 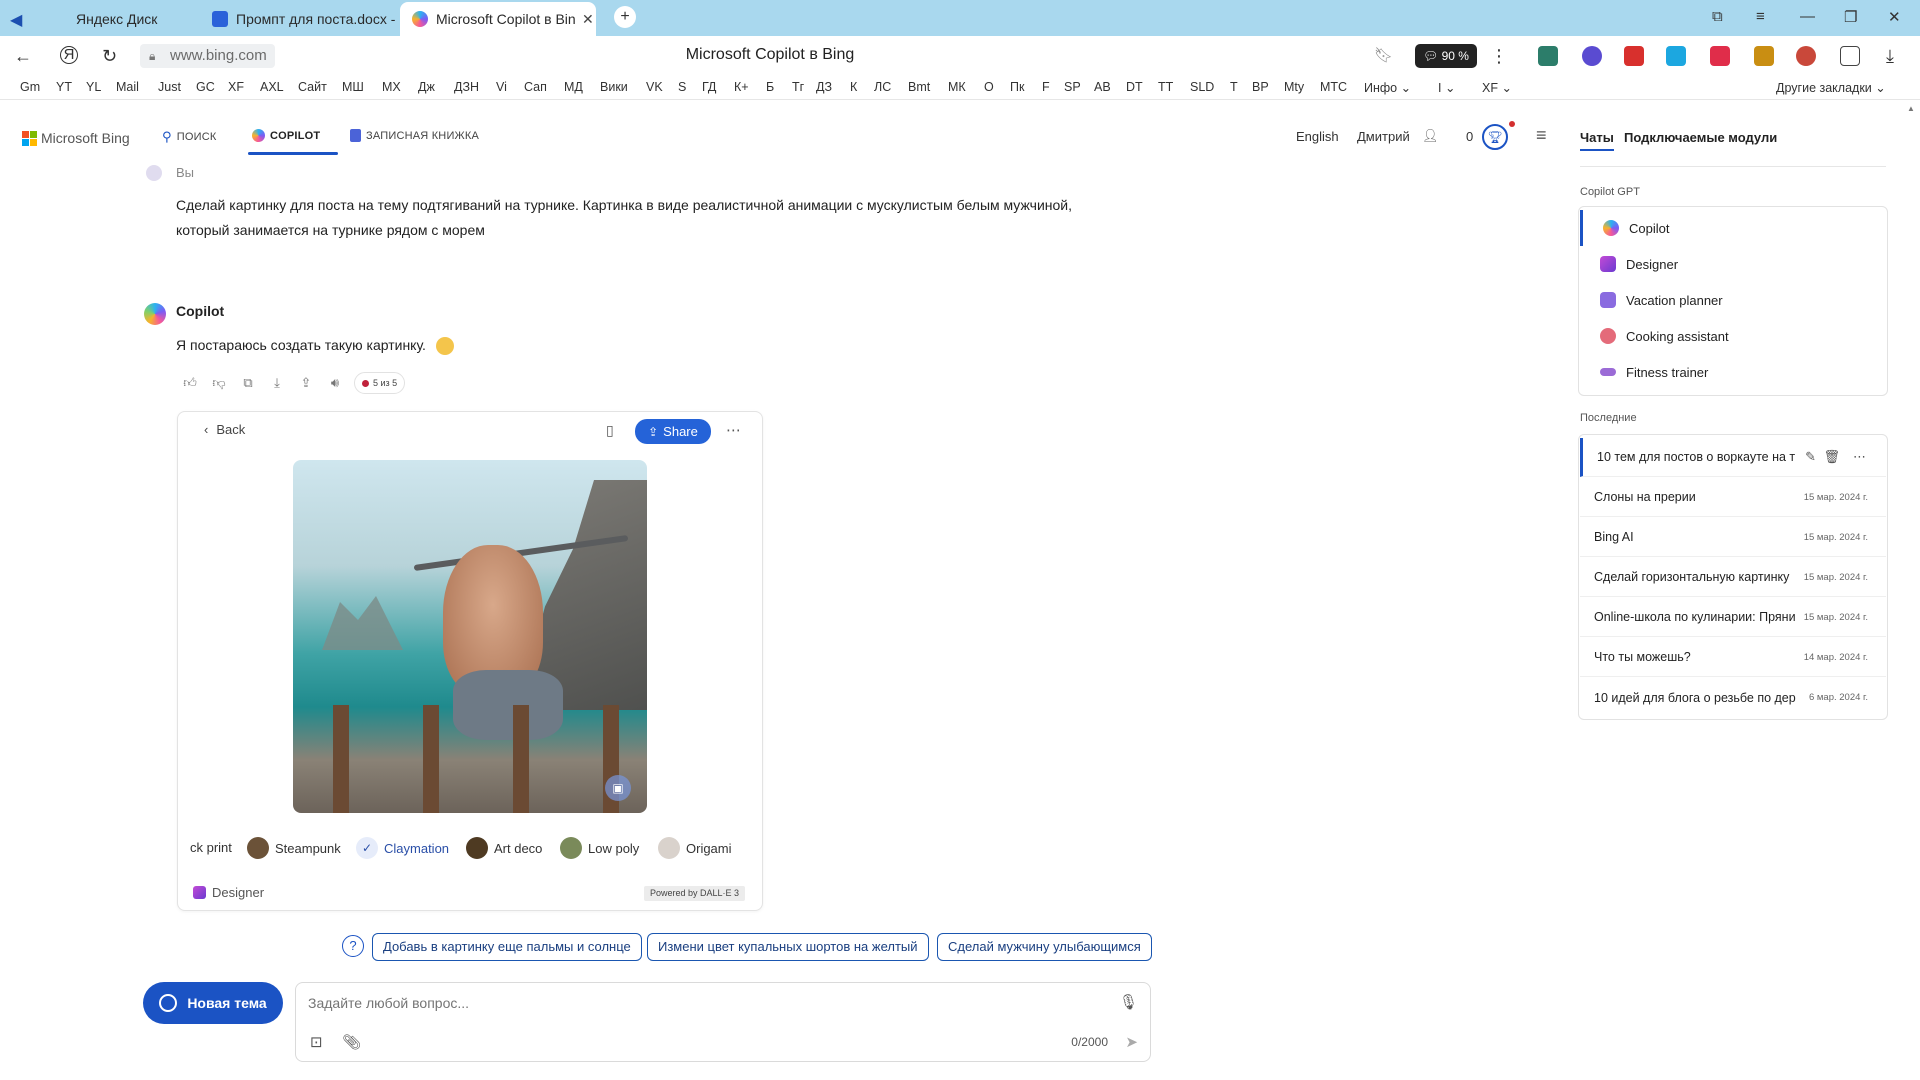 I want to click on tab-yandex-disk: Яндекс Диск, so click(x=119, y=19).